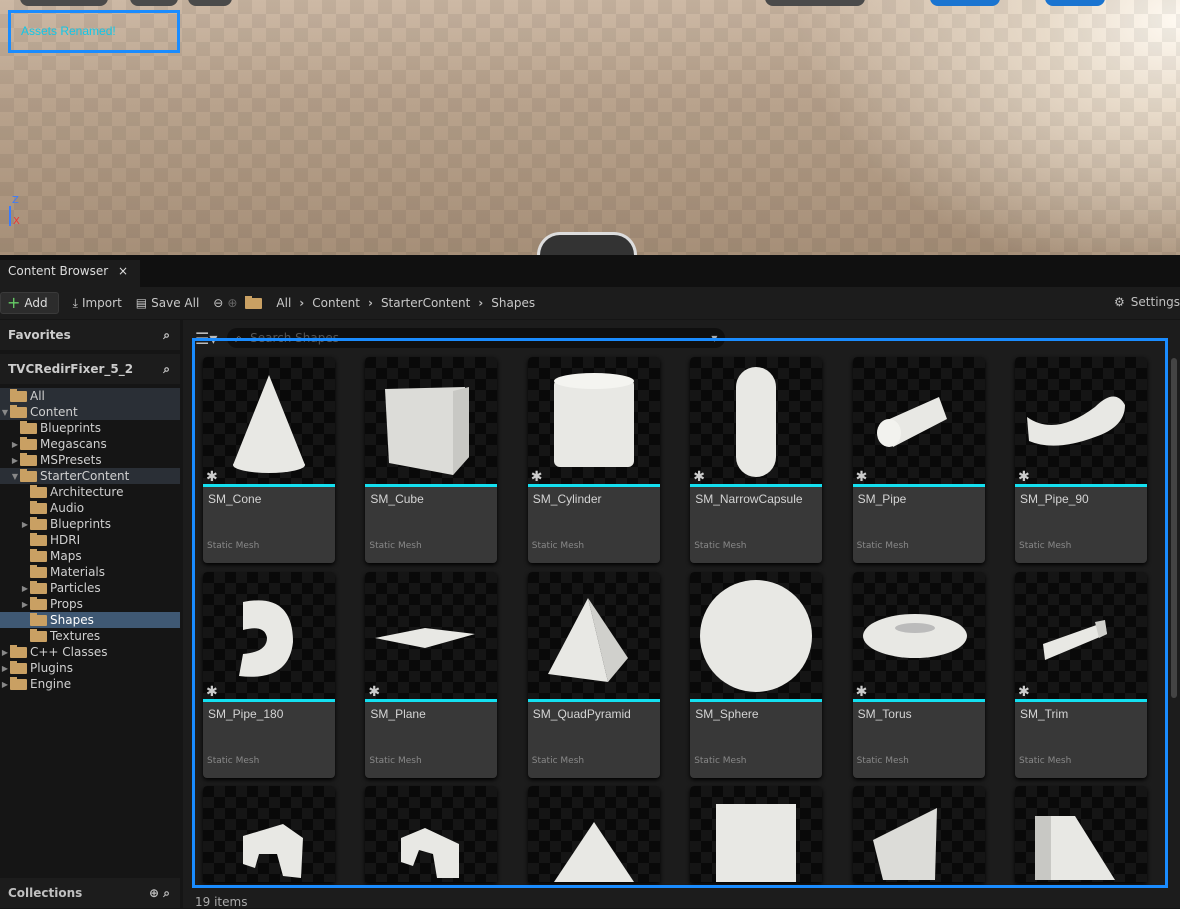 The height and width of the screenshot is (909, 1180). What do you see at coordinates (430, 853) in the screenshot?
I see `arch2-mesh-preview` at bounding box center [430, 853].